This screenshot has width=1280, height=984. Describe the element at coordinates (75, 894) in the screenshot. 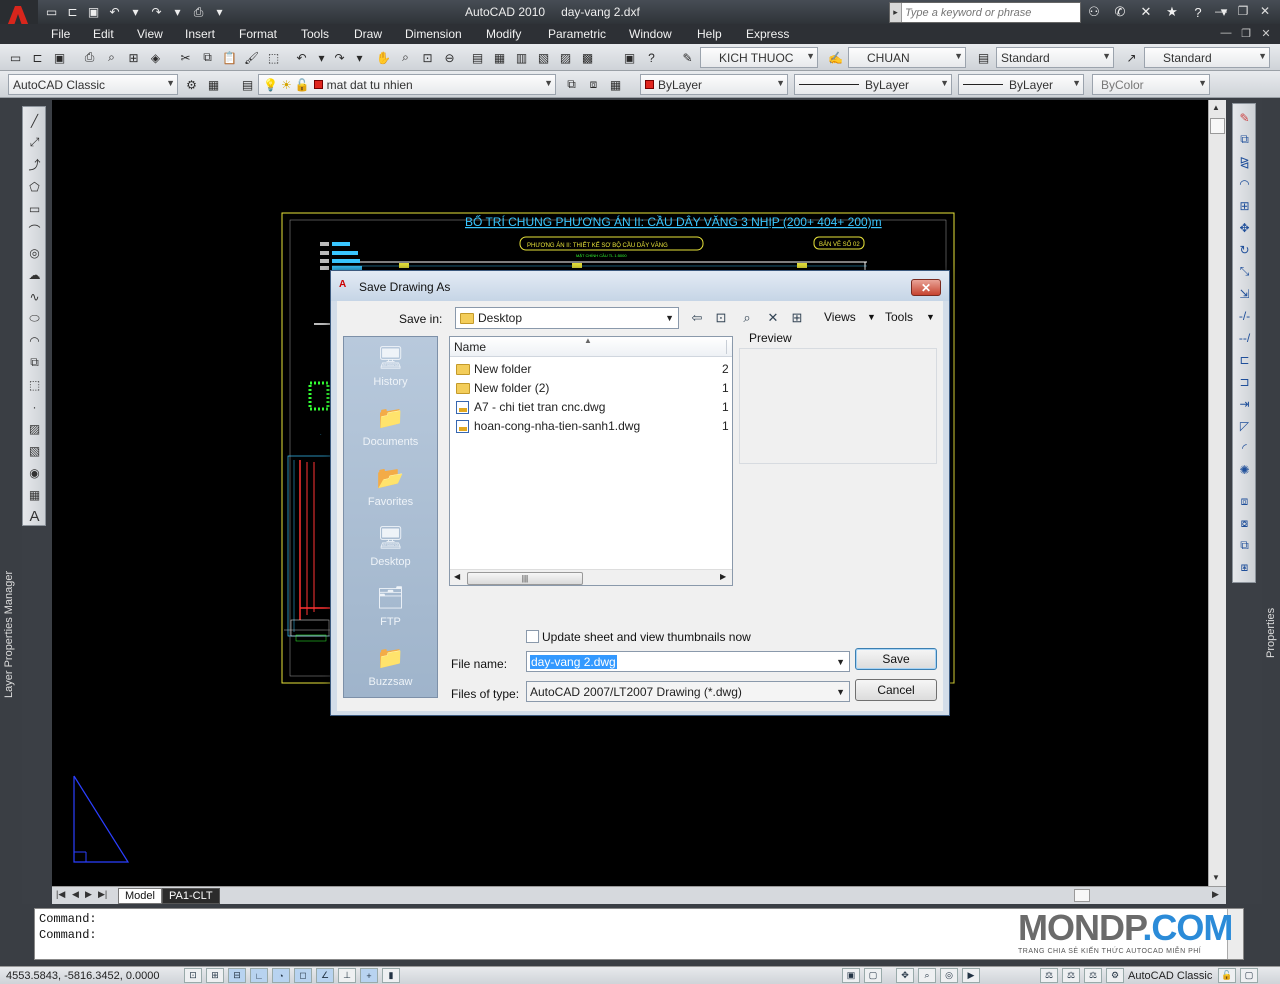

I see `prev-tab-icon: ◀` at that location.